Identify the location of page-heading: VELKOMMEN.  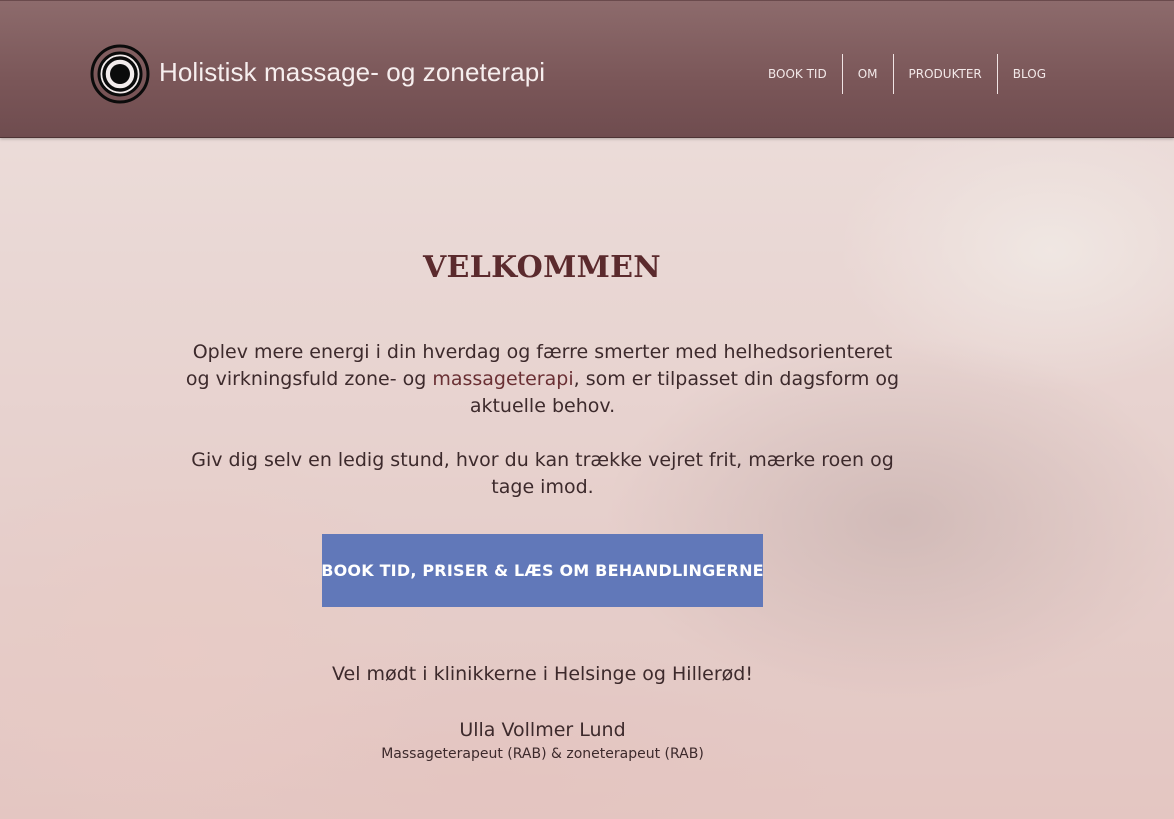
(542, 267).